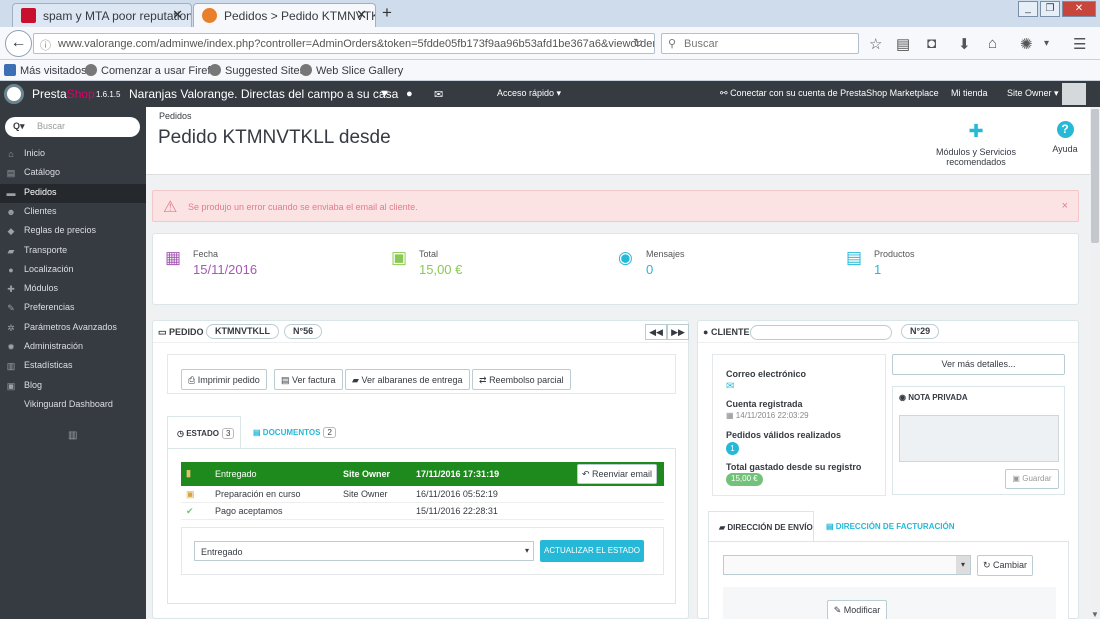 This screenshot has height=619, width=1100. Describe the element at coordinates (1046, 43) in the screenshot. I see `addon-menu-chevron-icon: ▾` at that location.